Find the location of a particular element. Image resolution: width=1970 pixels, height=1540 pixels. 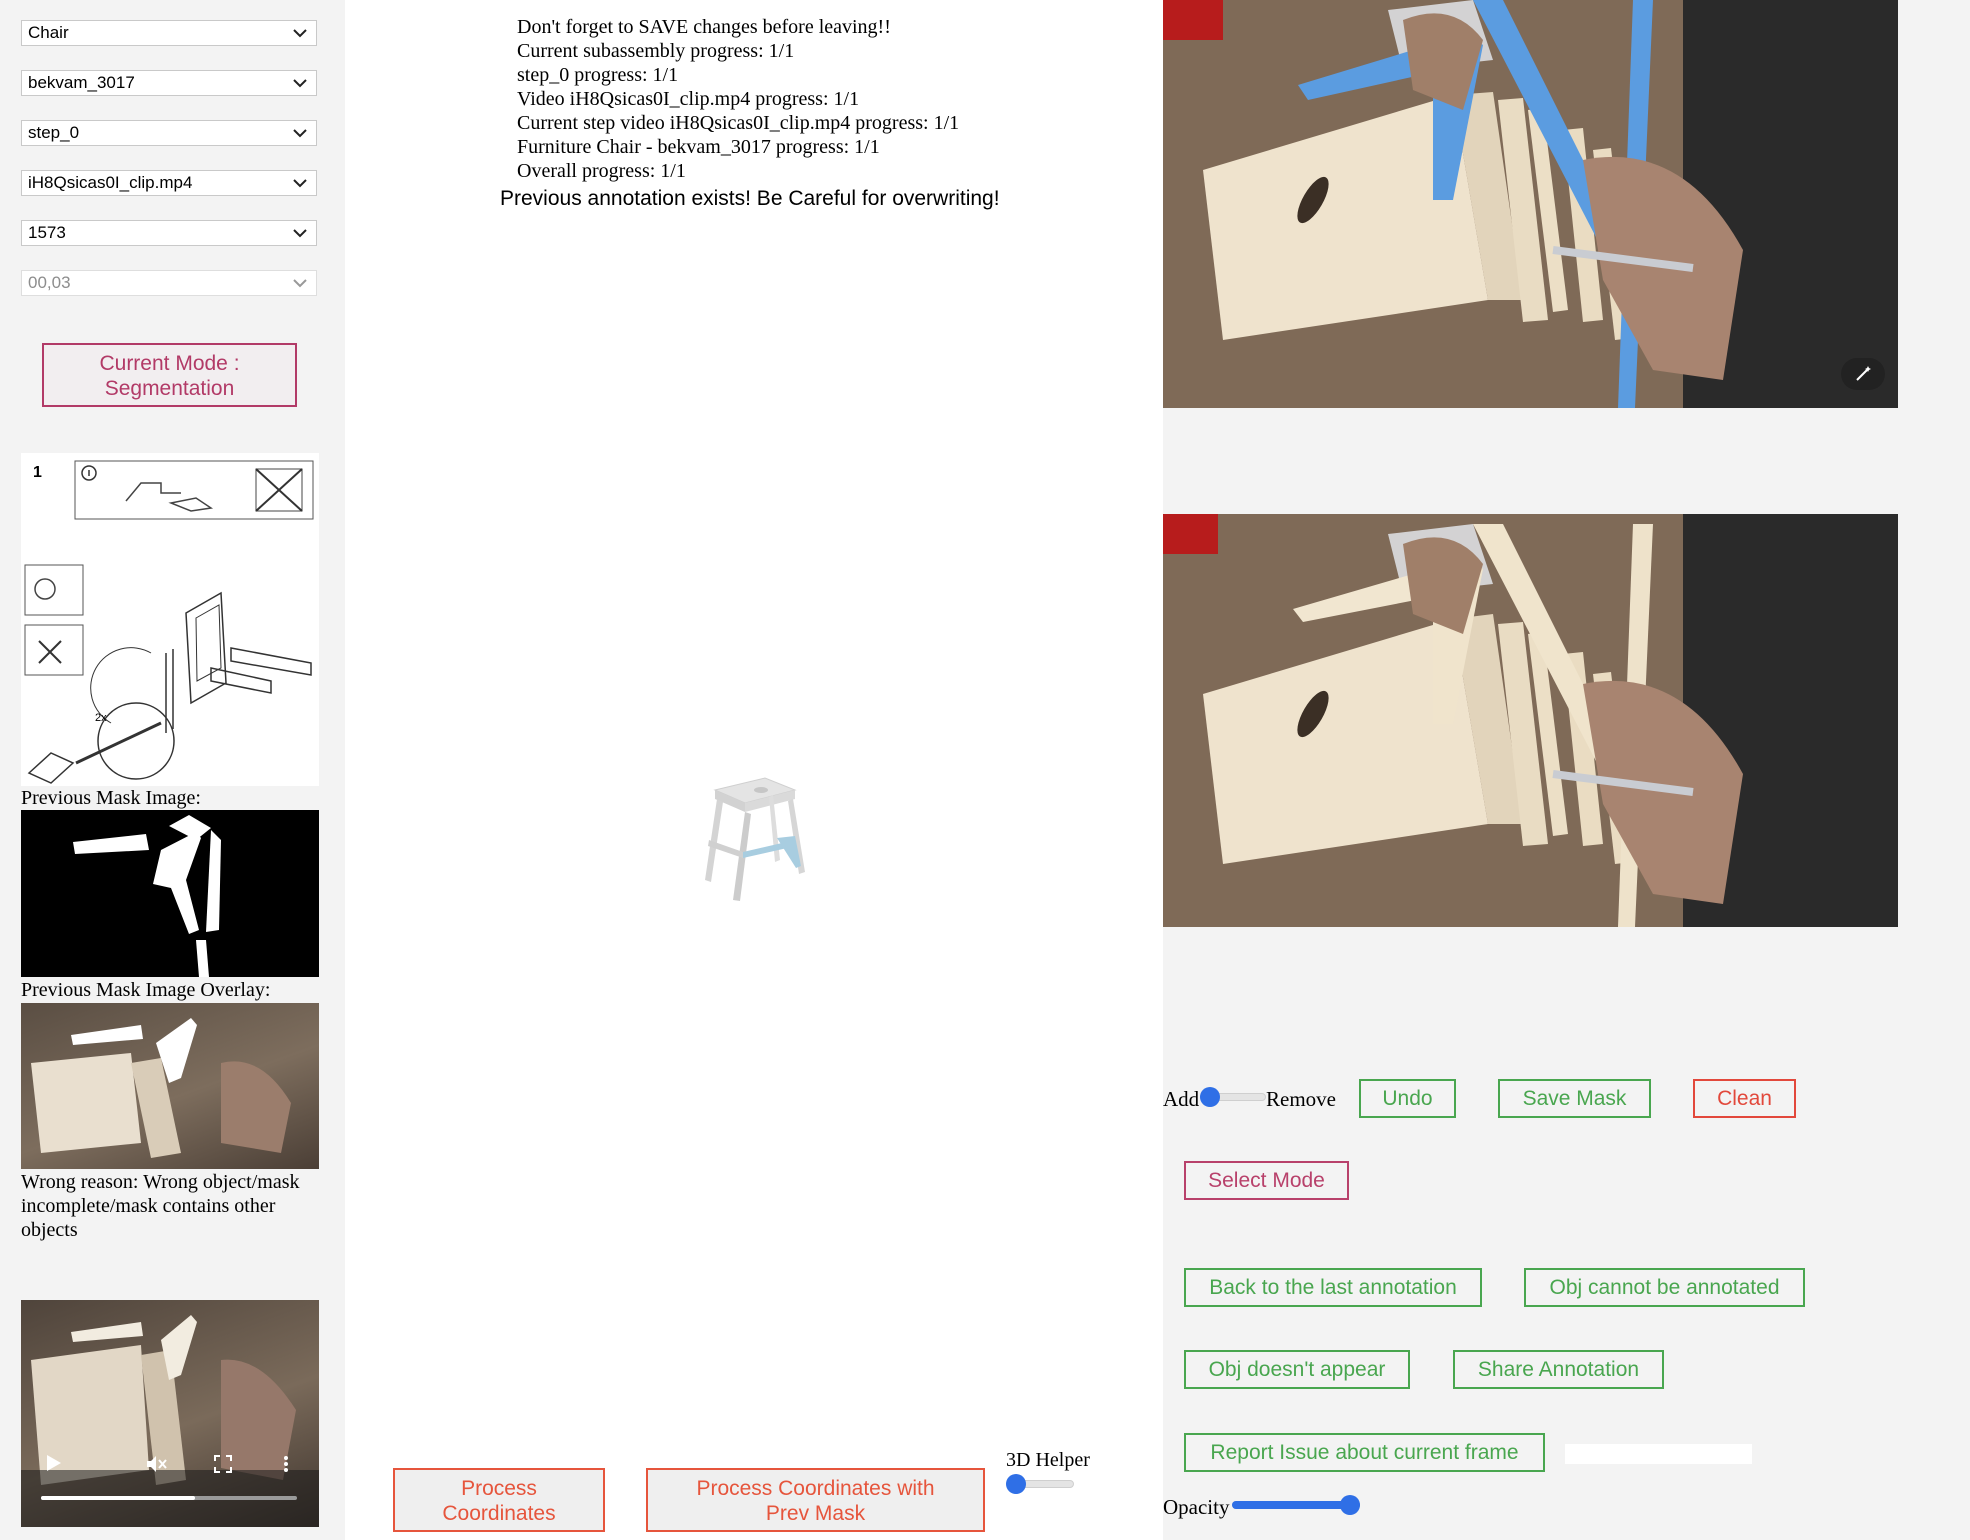

remove-label: Remove is located at coordinates (1301, 1099).